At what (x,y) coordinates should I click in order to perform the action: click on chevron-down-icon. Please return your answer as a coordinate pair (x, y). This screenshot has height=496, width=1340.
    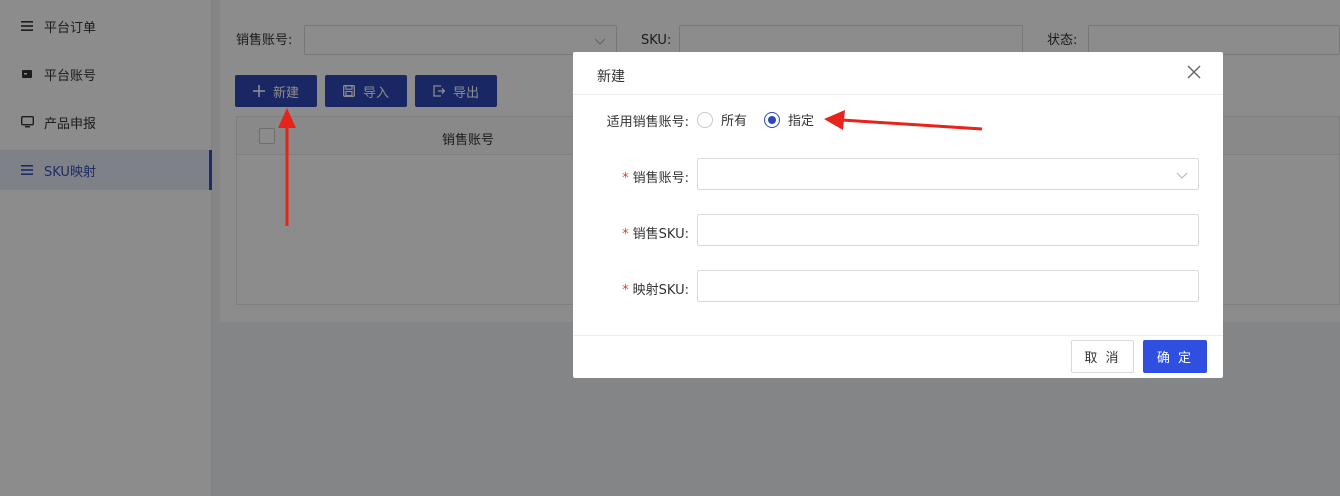
    Looking at the image, I should click on (1182, 176).